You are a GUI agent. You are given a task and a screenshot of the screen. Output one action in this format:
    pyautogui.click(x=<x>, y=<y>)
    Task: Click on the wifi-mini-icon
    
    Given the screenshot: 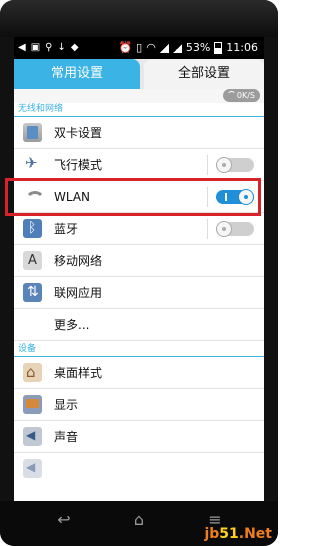 What is the action you would take?
    pyautogui.click(x=231, y=95)
    